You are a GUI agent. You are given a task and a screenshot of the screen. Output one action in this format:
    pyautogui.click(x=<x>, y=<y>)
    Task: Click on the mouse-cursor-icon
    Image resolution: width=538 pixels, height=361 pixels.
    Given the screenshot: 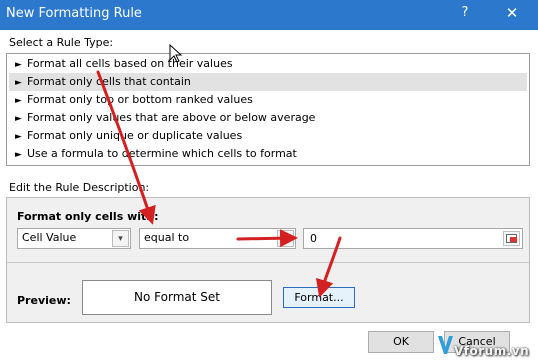 What is the action you would take?
    pyautogui.click(x=176, y=53)
    